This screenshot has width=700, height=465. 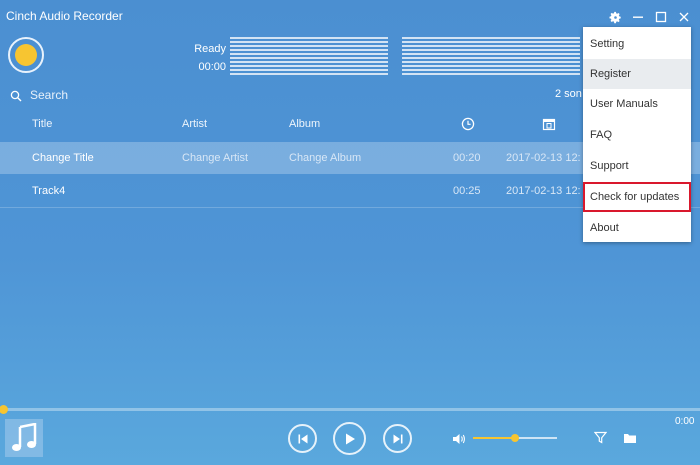 I want to click on menu-item-setting: Setting, so click(x=637, y=44).